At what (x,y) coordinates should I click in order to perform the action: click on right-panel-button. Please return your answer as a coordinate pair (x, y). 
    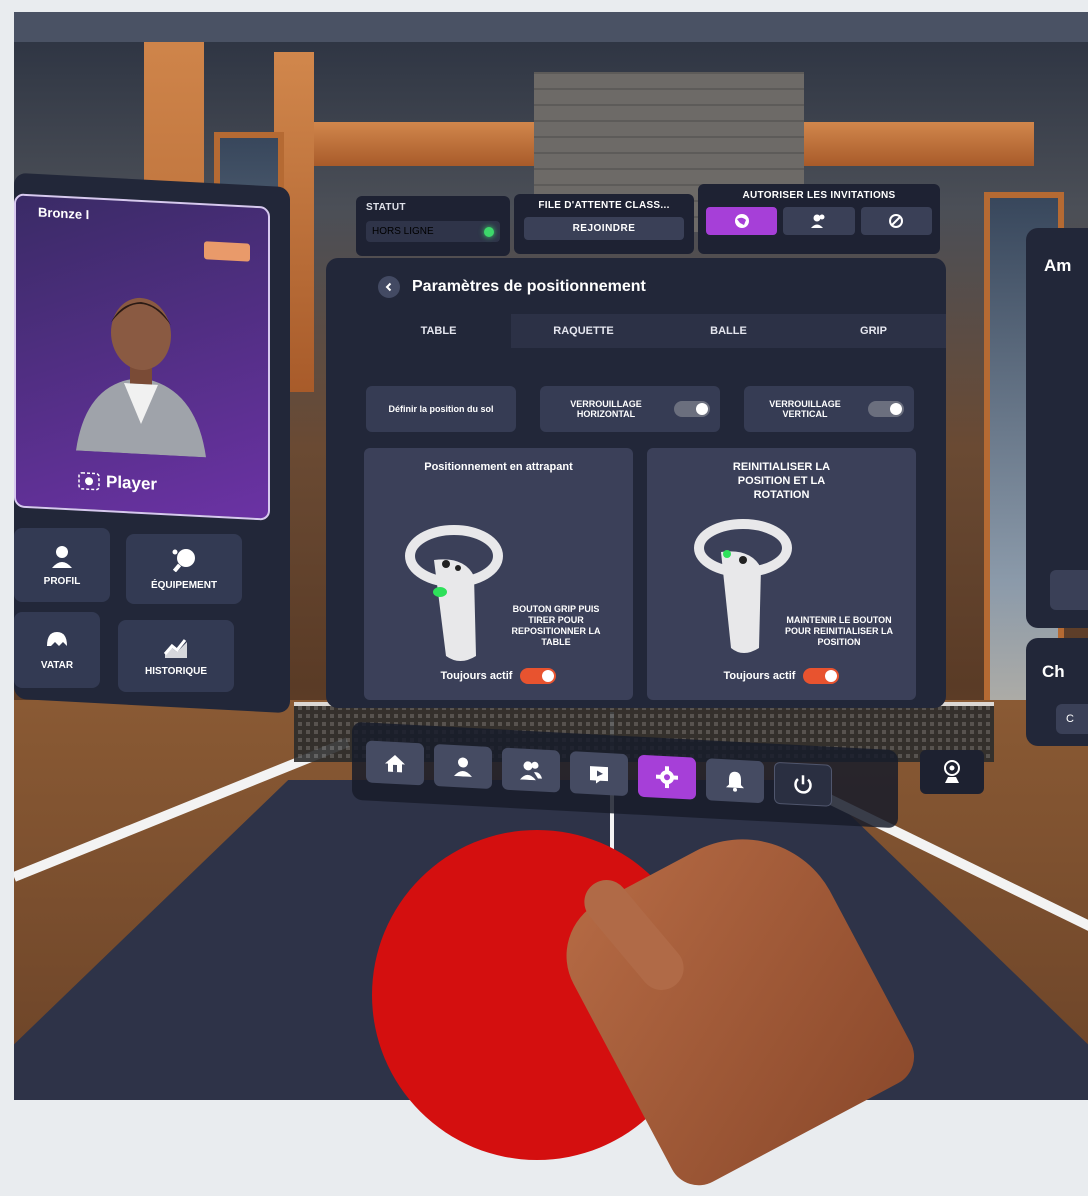
    Looking at the image, I should click on (1069, 590).